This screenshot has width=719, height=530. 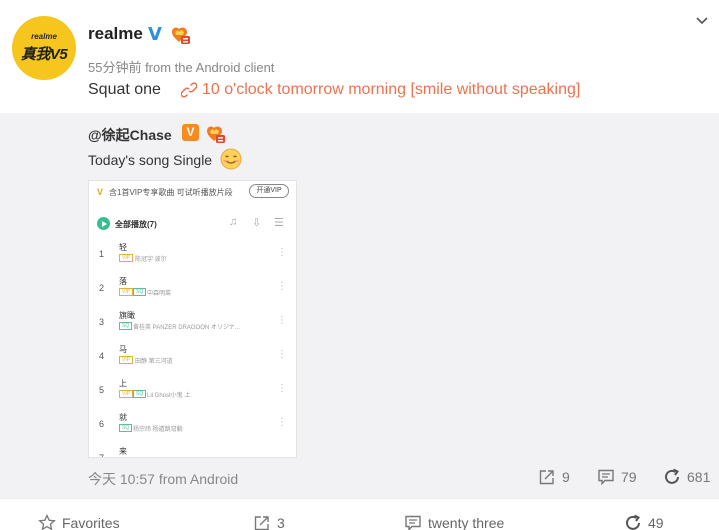 What do you see at coordinates (275, 521) in the screenshot?
I see `share-button: 3` at bounding box center [275, 521].